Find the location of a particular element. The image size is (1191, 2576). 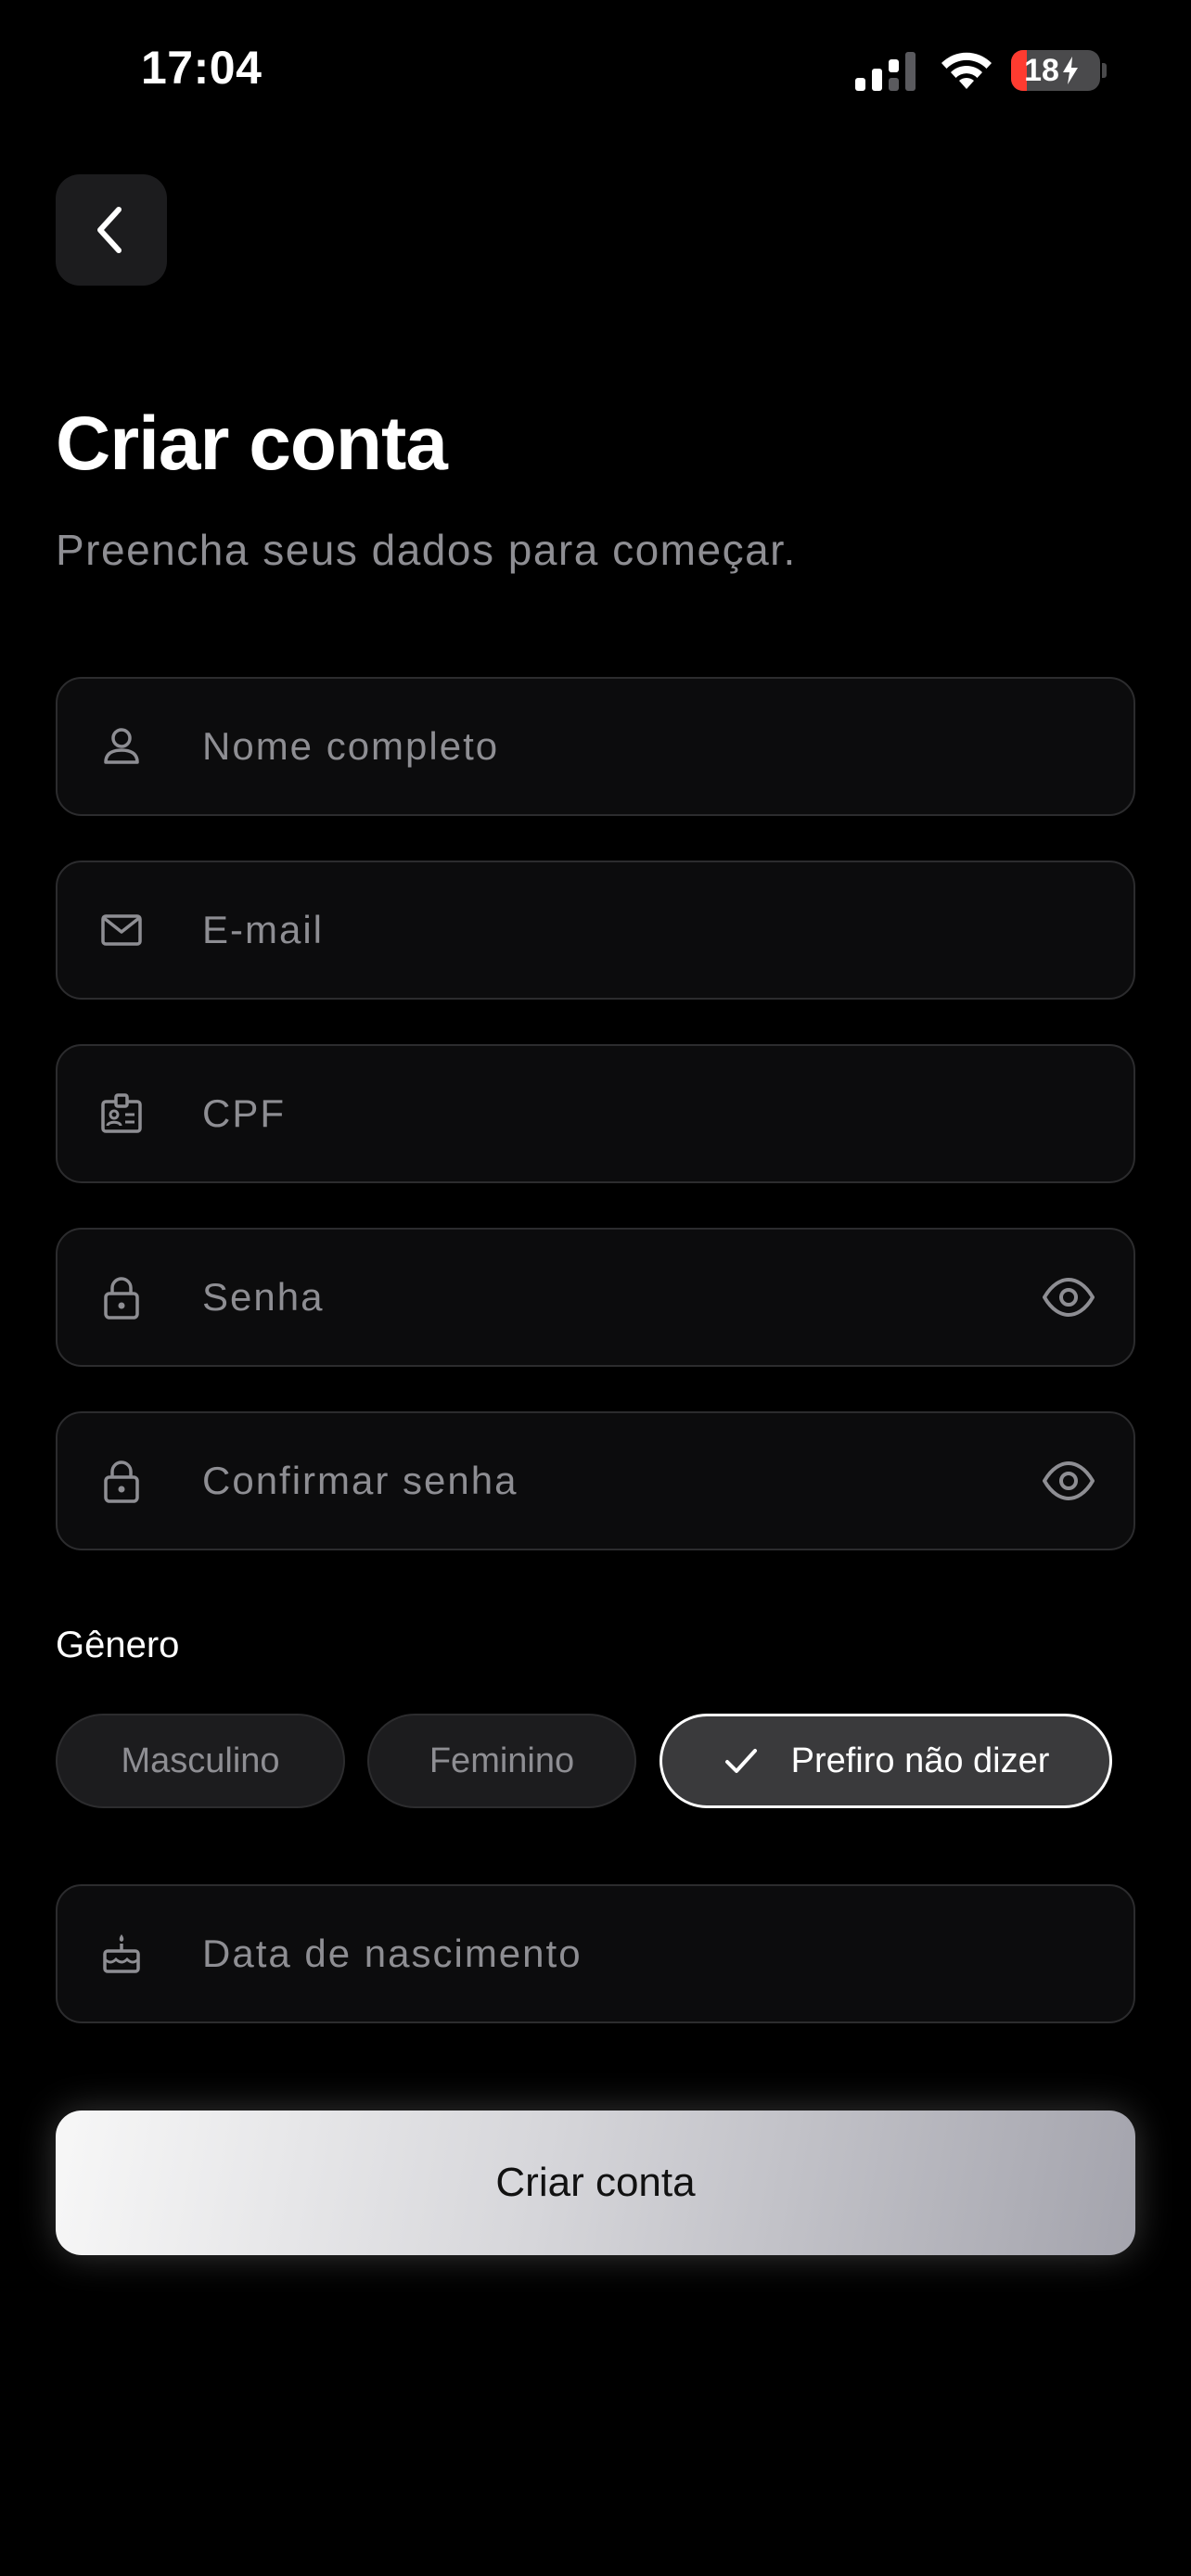

user-icon is located at coordinates (121, 746).